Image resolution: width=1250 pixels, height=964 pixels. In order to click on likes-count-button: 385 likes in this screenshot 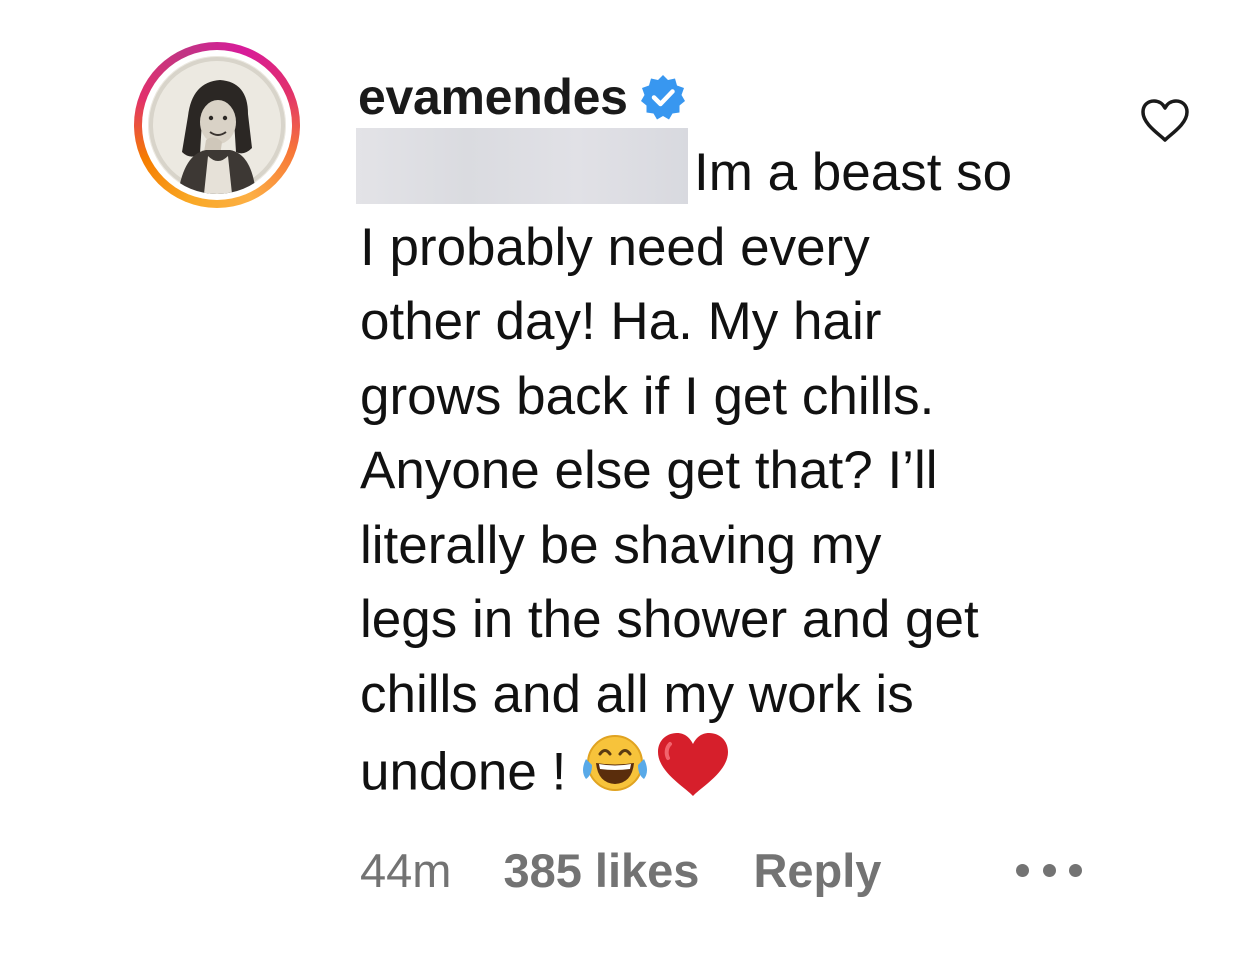, I will do `click(601, 870)`.